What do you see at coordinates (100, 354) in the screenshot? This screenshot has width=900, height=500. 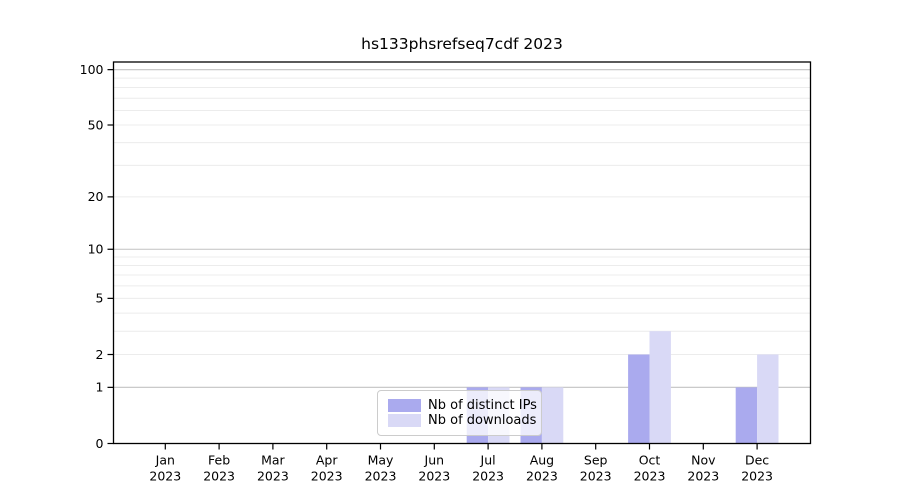 I see `y-tick-label: 2` at bounding box center [100, 354].